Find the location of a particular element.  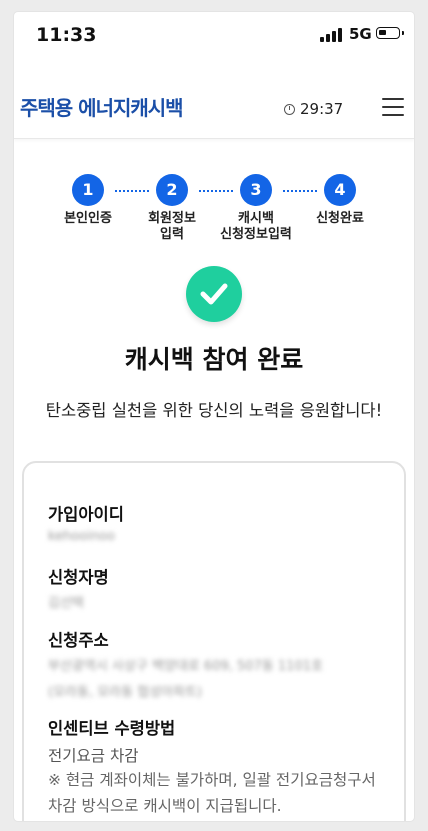

app-logo: 주택용 에너지캐시백 is located at coordinates (102, 106).